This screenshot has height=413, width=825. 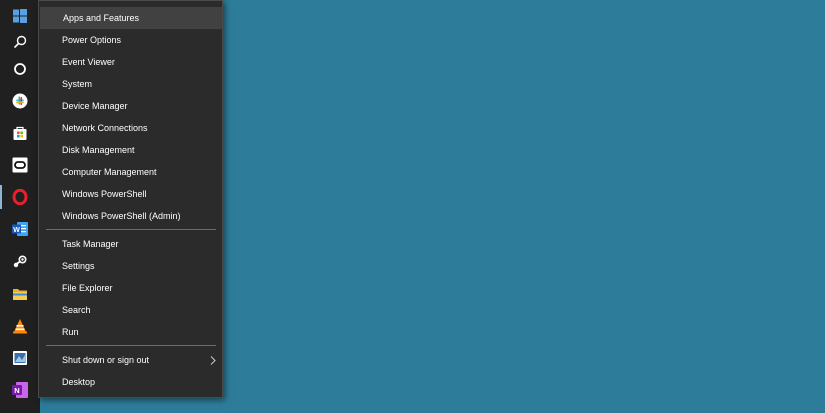 I want to click on menu-item-windows-powershell: Windows PowerShell, so click(x=130, y=194).